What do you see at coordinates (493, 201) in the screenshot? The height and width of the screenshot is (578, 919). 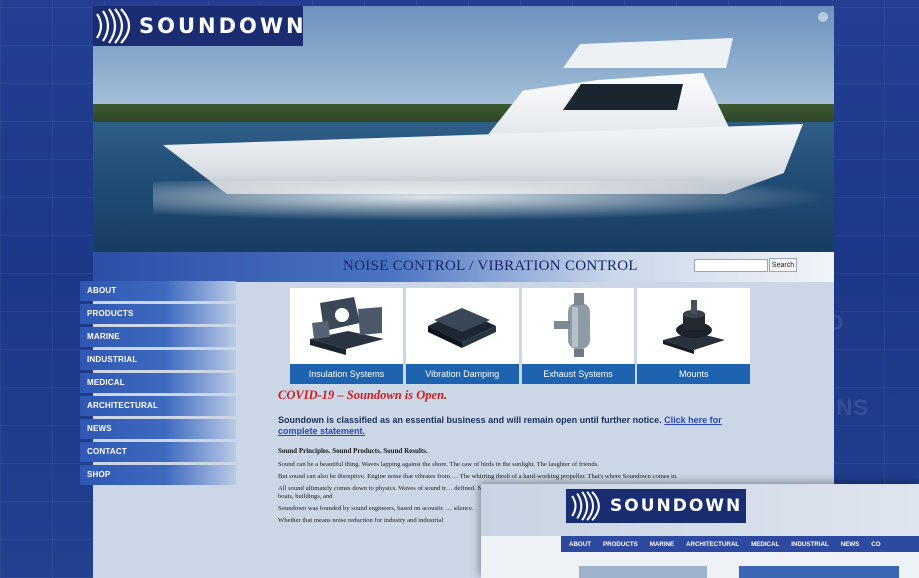 I see `boat-wake` at bounding box center [493, 201].